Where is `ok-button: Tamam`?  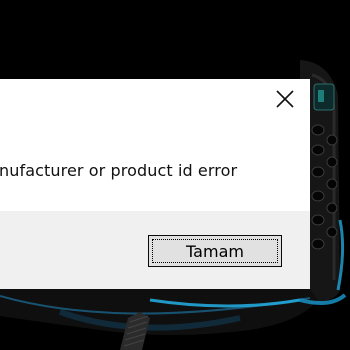
ok-button: Tamam is located at coordinates (215, 251).